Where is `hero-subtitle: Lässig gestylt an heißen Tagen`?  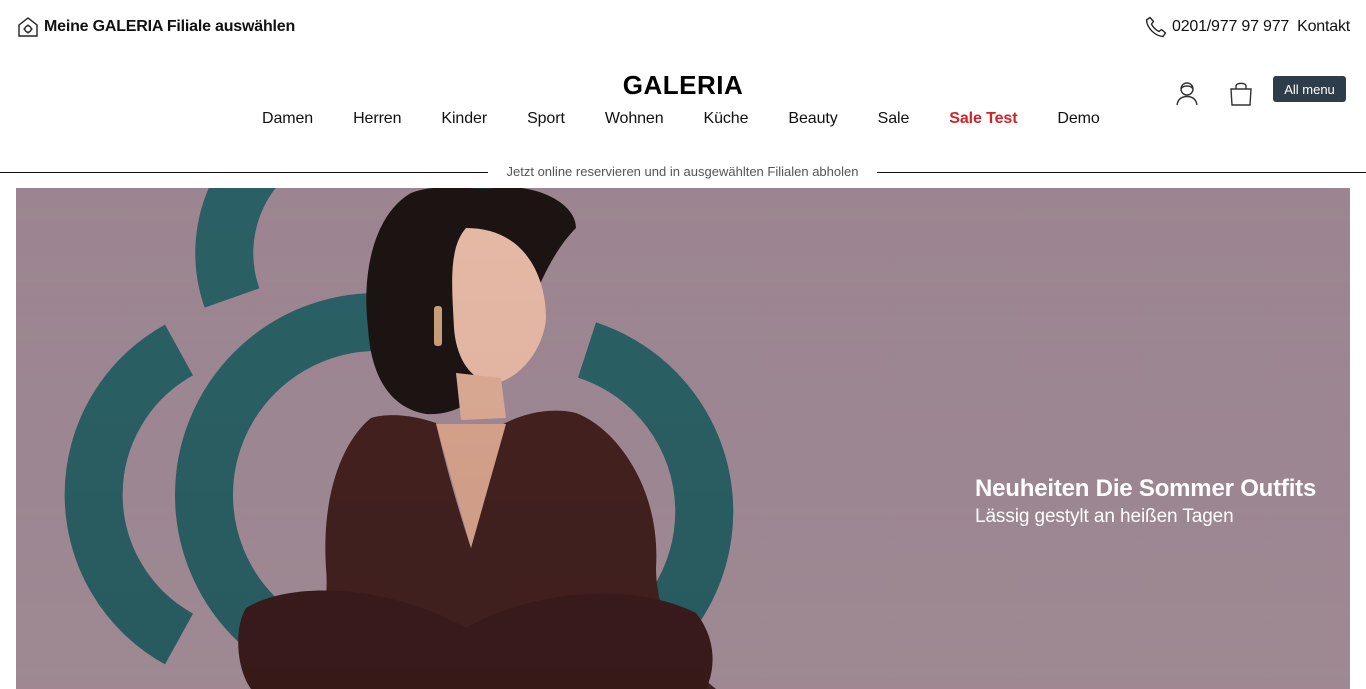
hero-subtitle: Lässig gestylt an heißen Tagen is located at coordinates (1104, 516).